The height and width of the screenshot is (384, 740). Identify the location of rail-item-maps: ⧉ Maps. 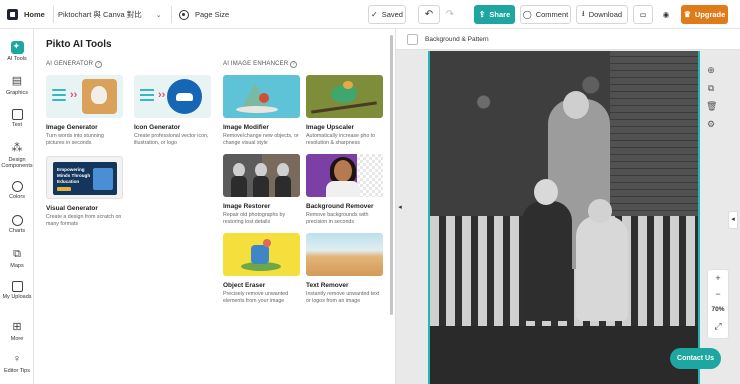
(17, 258).